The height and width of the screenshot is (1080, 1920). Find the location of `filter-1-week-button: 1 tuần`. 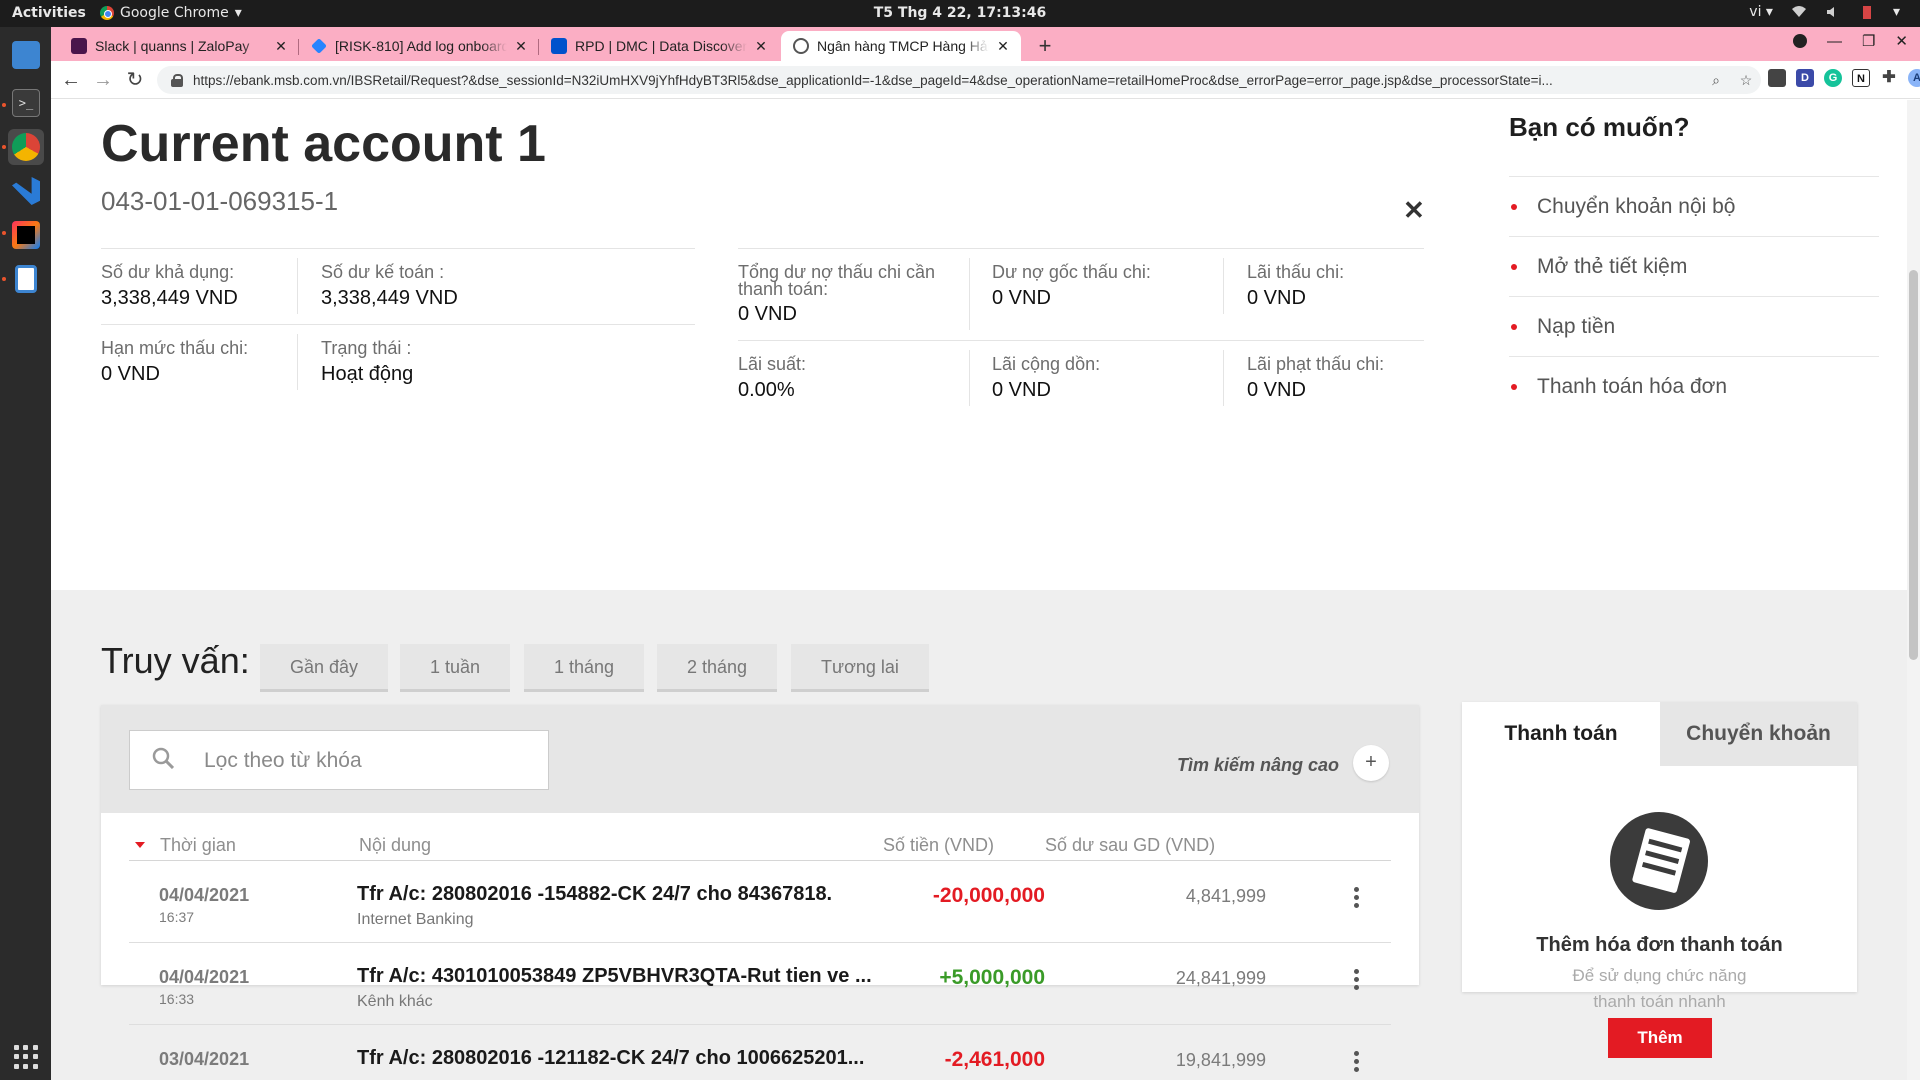

filter-1-week-button: 1 tuần is located at coordinates (455, 668).